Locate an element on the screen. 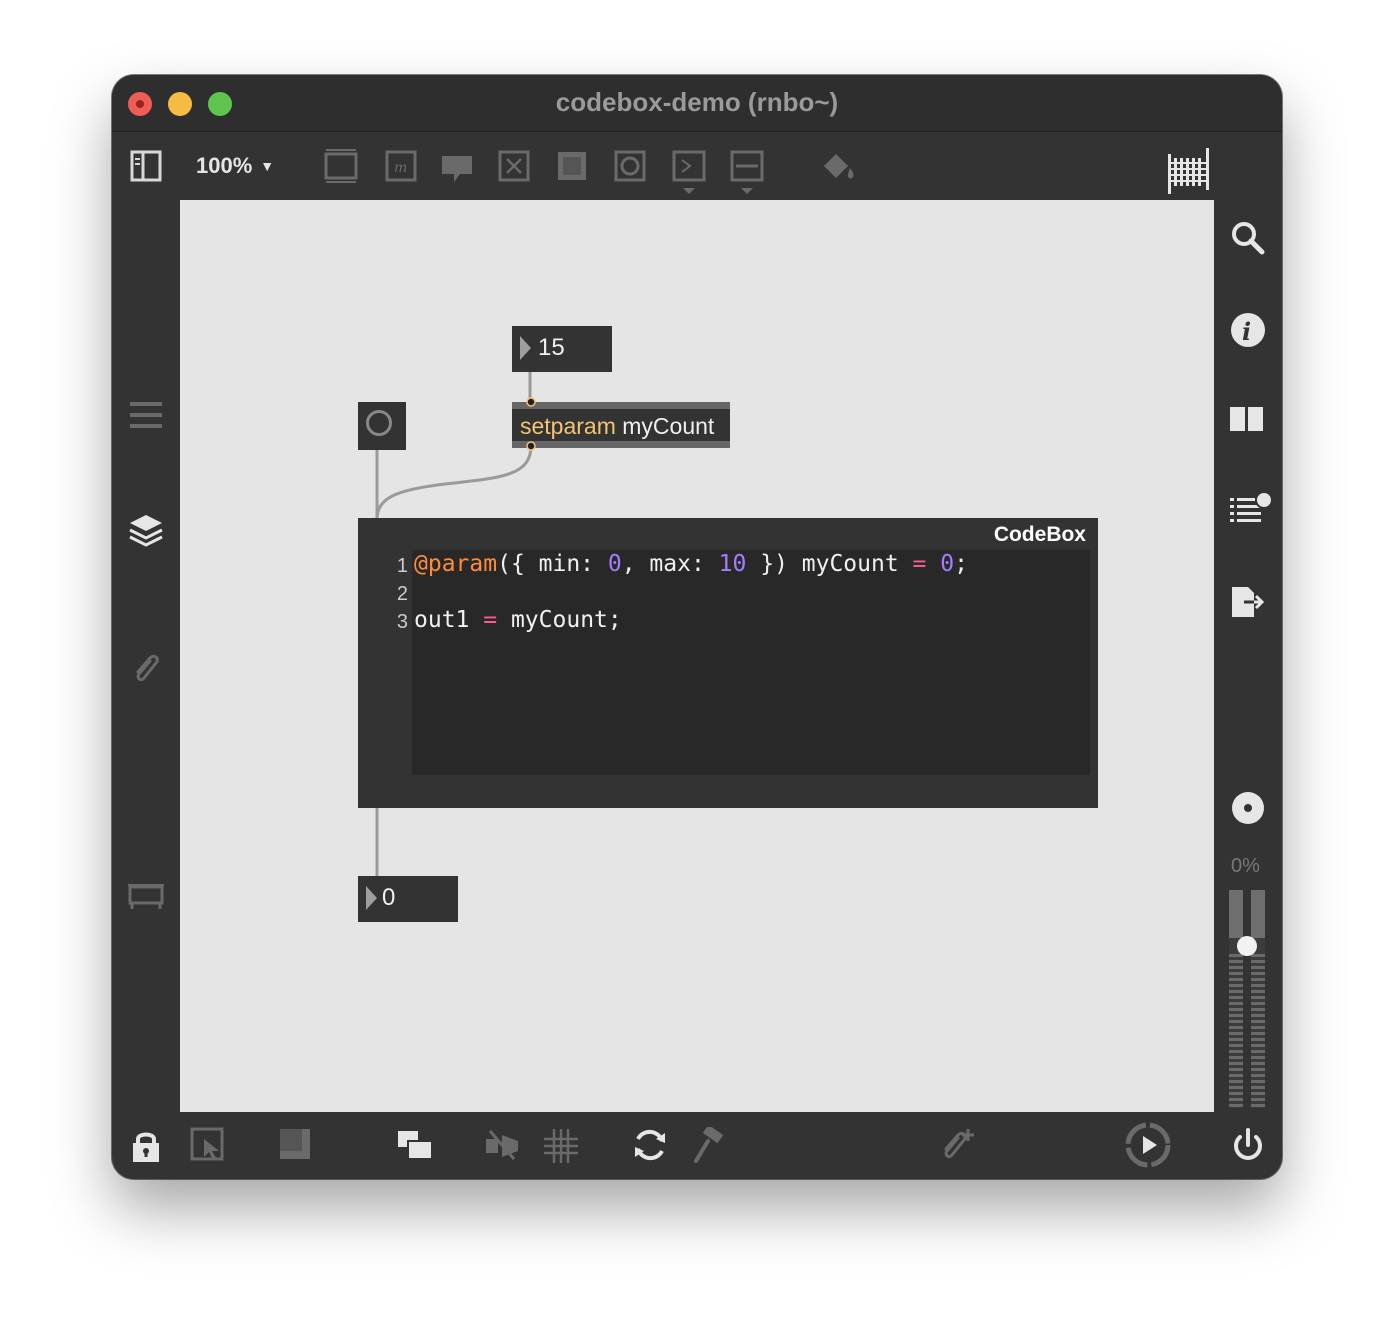 The width and height of the screenshot is (1394, 1328). lock-icon is located at coordinates (146, 1146).